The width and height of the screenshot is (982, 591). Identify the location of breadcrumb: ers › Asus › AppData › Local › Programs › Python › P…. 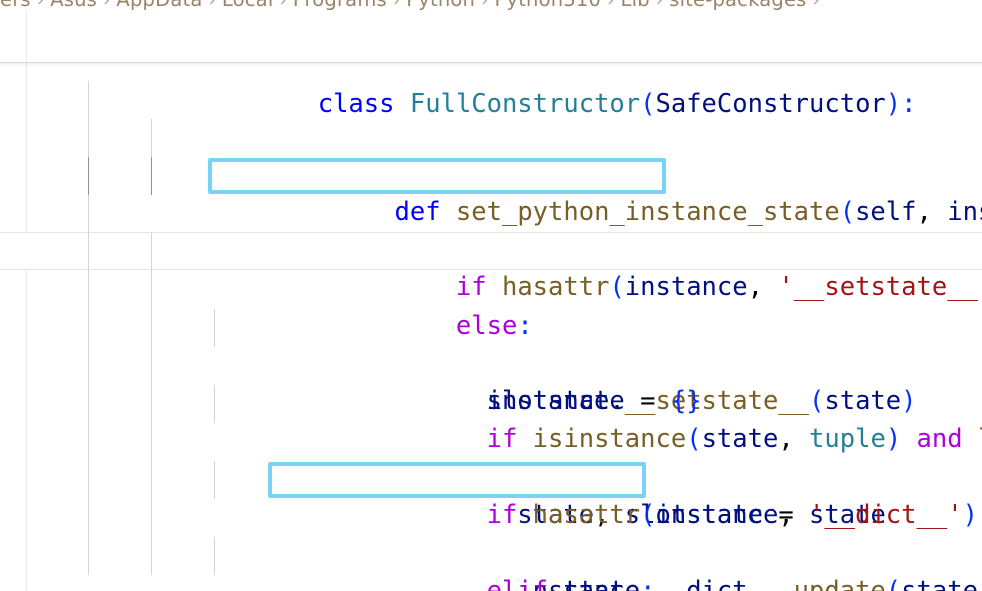
(491, 5).